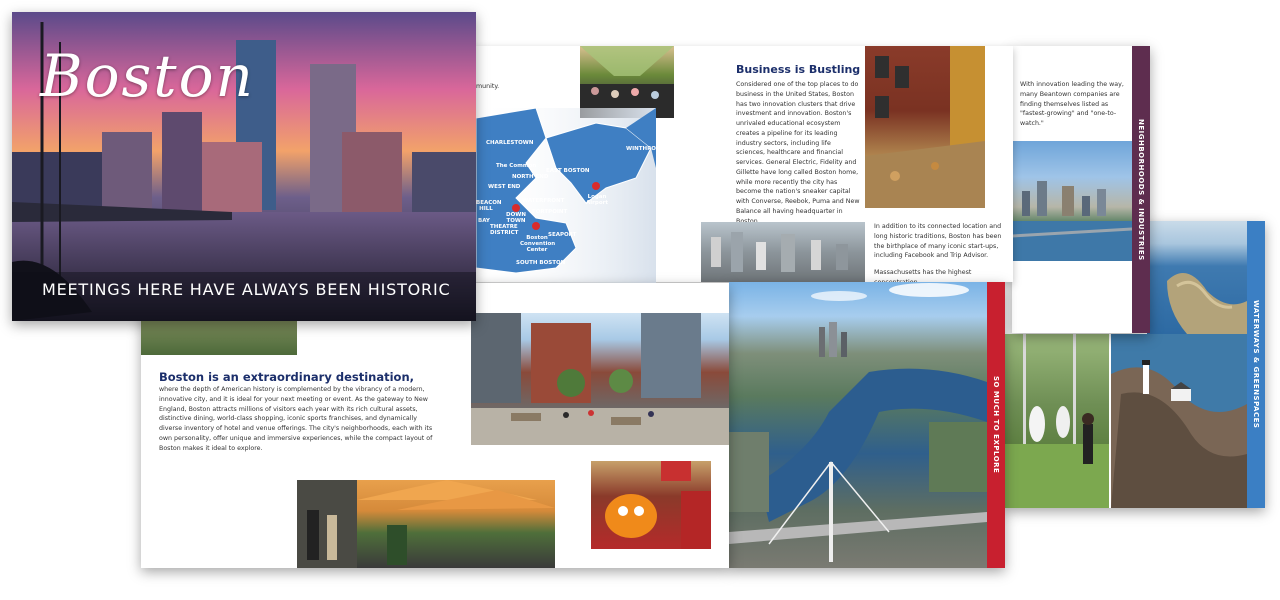  I want to click on intro-heading: Boston is an extraordinary destination,, so click(287, 377).